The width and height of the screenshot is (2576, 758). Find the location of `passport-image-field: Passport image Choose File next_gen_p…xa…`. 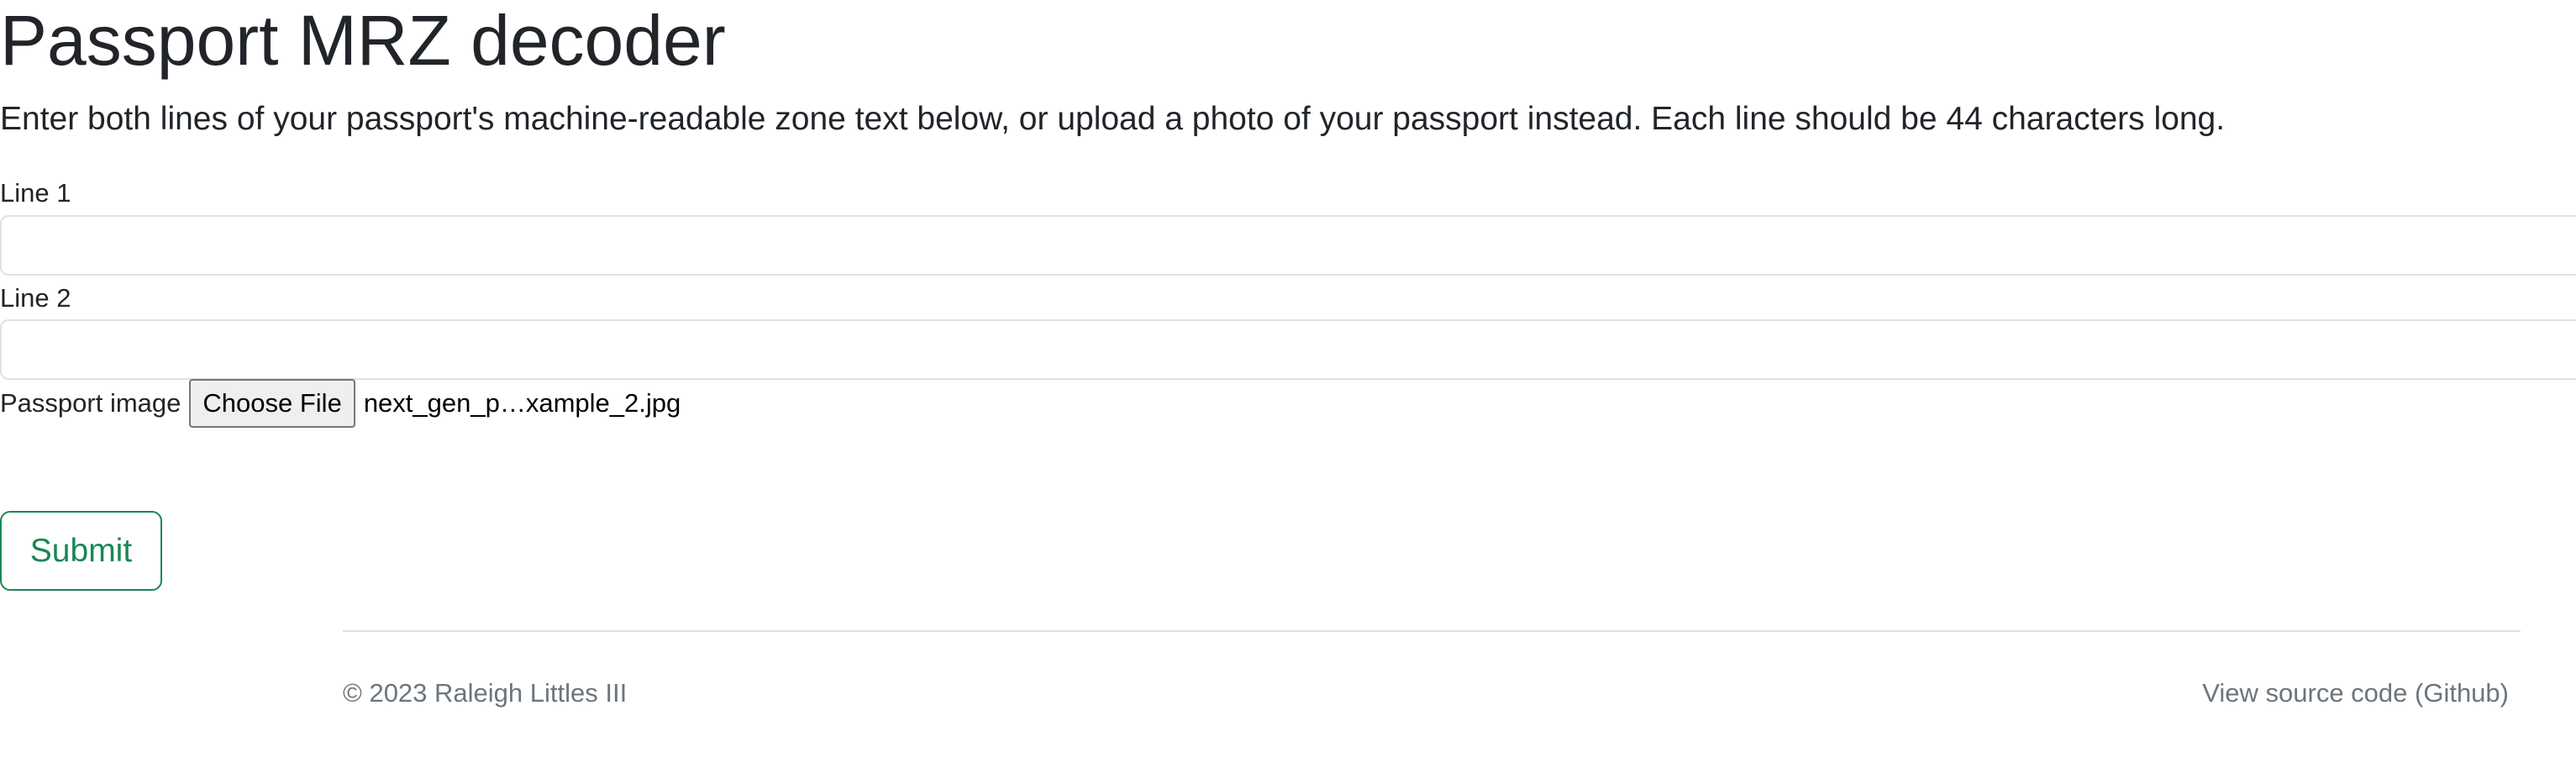

passport-image-field: Passport image Choose File next_gen_p…xa… is located at coordinates (340, 403).